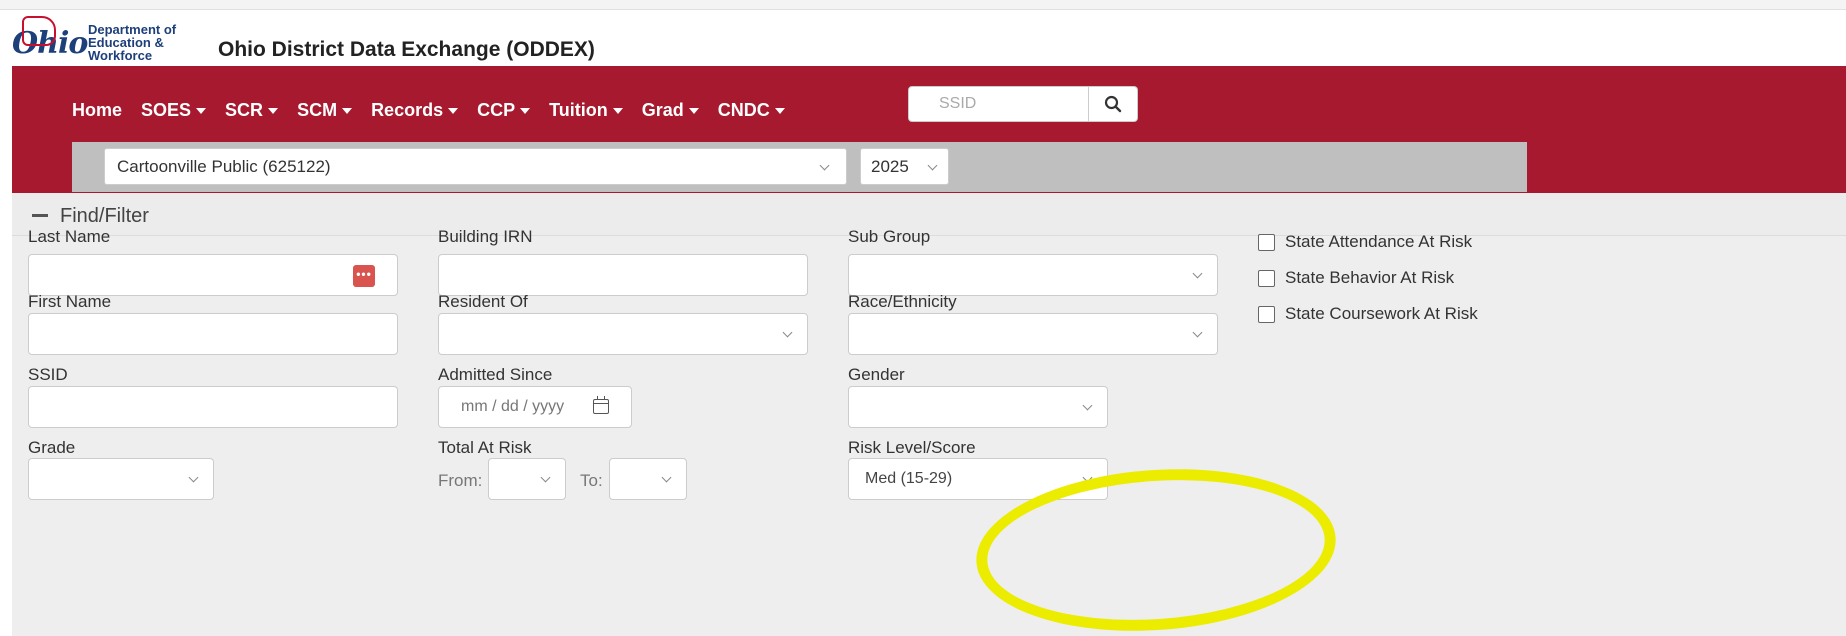 The height and width of the screenshot is (636, 1846). Describe the element at coordinates (485, 447) in the screenshot. I see `total-at-risk-label: Total At Risk` at that location.